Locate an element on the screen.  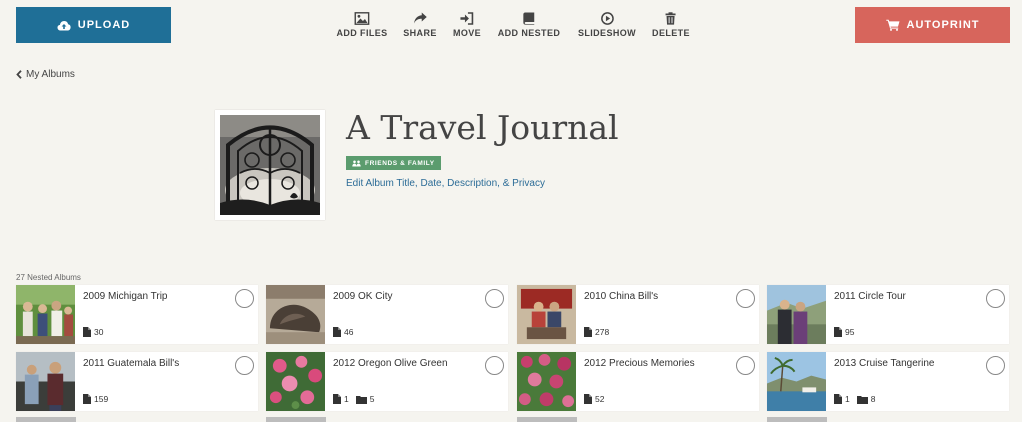
album-counts: 52 is located at coordinates (597, 399).